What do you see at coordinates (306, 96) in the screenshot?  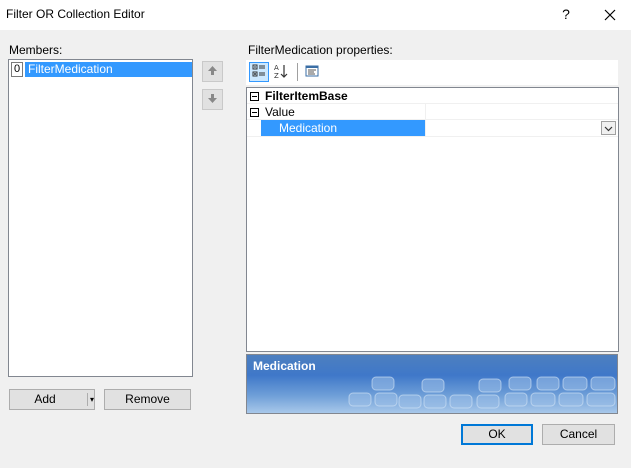 I see `category-label: FilterItemBase` at bounding box center [306, 96].